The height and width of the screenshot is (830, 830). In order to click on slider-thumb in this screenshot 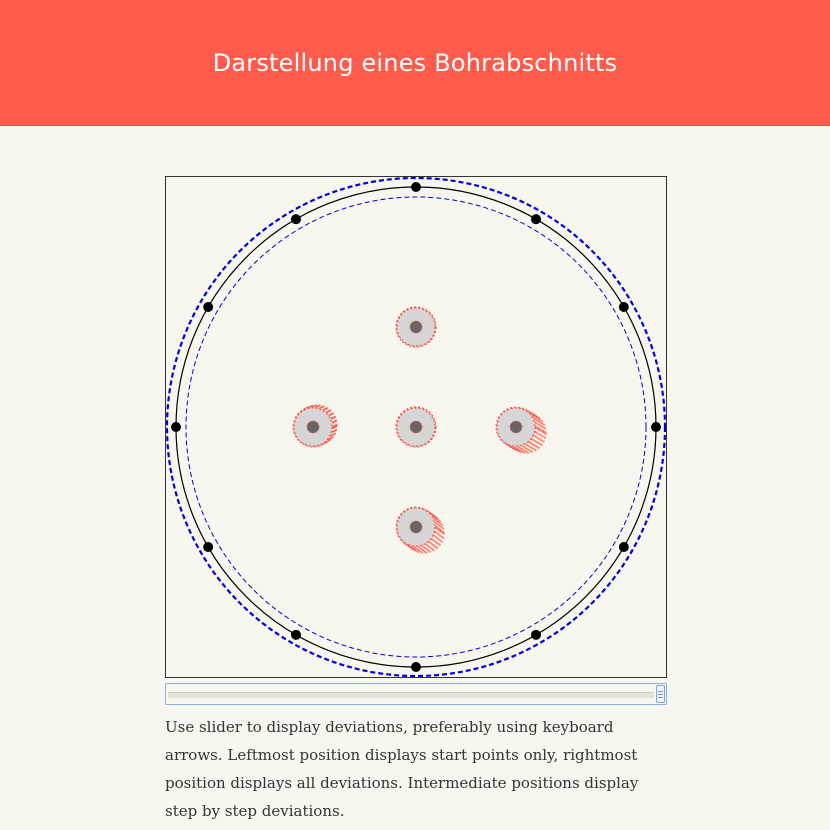, I will do `click(660, 694)`.